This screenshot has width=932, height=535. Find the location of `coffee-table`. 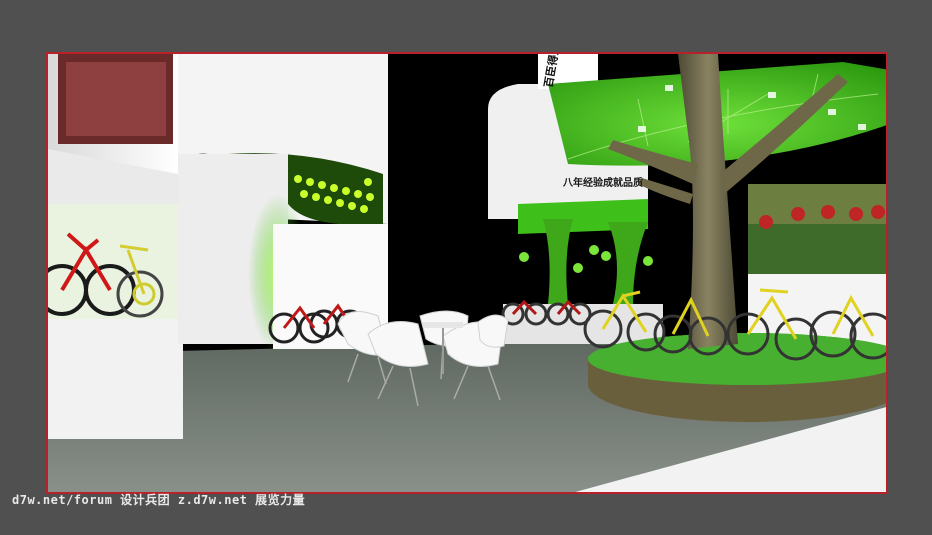

coffee-table is located at coordinates (443, 325).